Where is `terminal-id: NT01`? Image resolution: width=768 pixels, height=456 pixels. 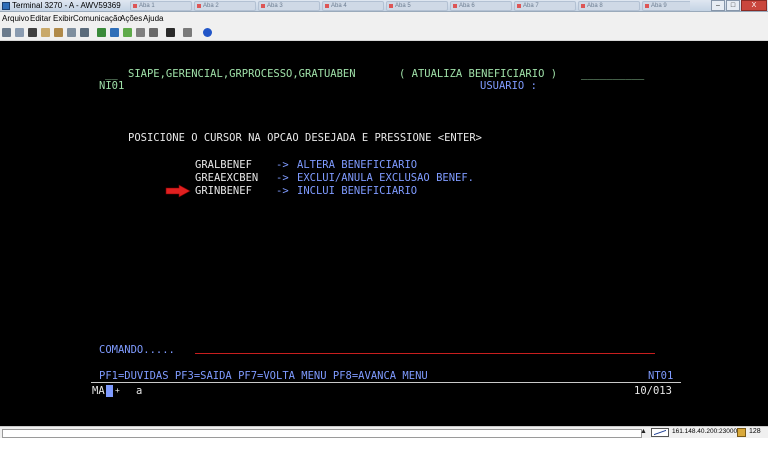
terminal-id: NT01 is located at coordinates (661, 376).